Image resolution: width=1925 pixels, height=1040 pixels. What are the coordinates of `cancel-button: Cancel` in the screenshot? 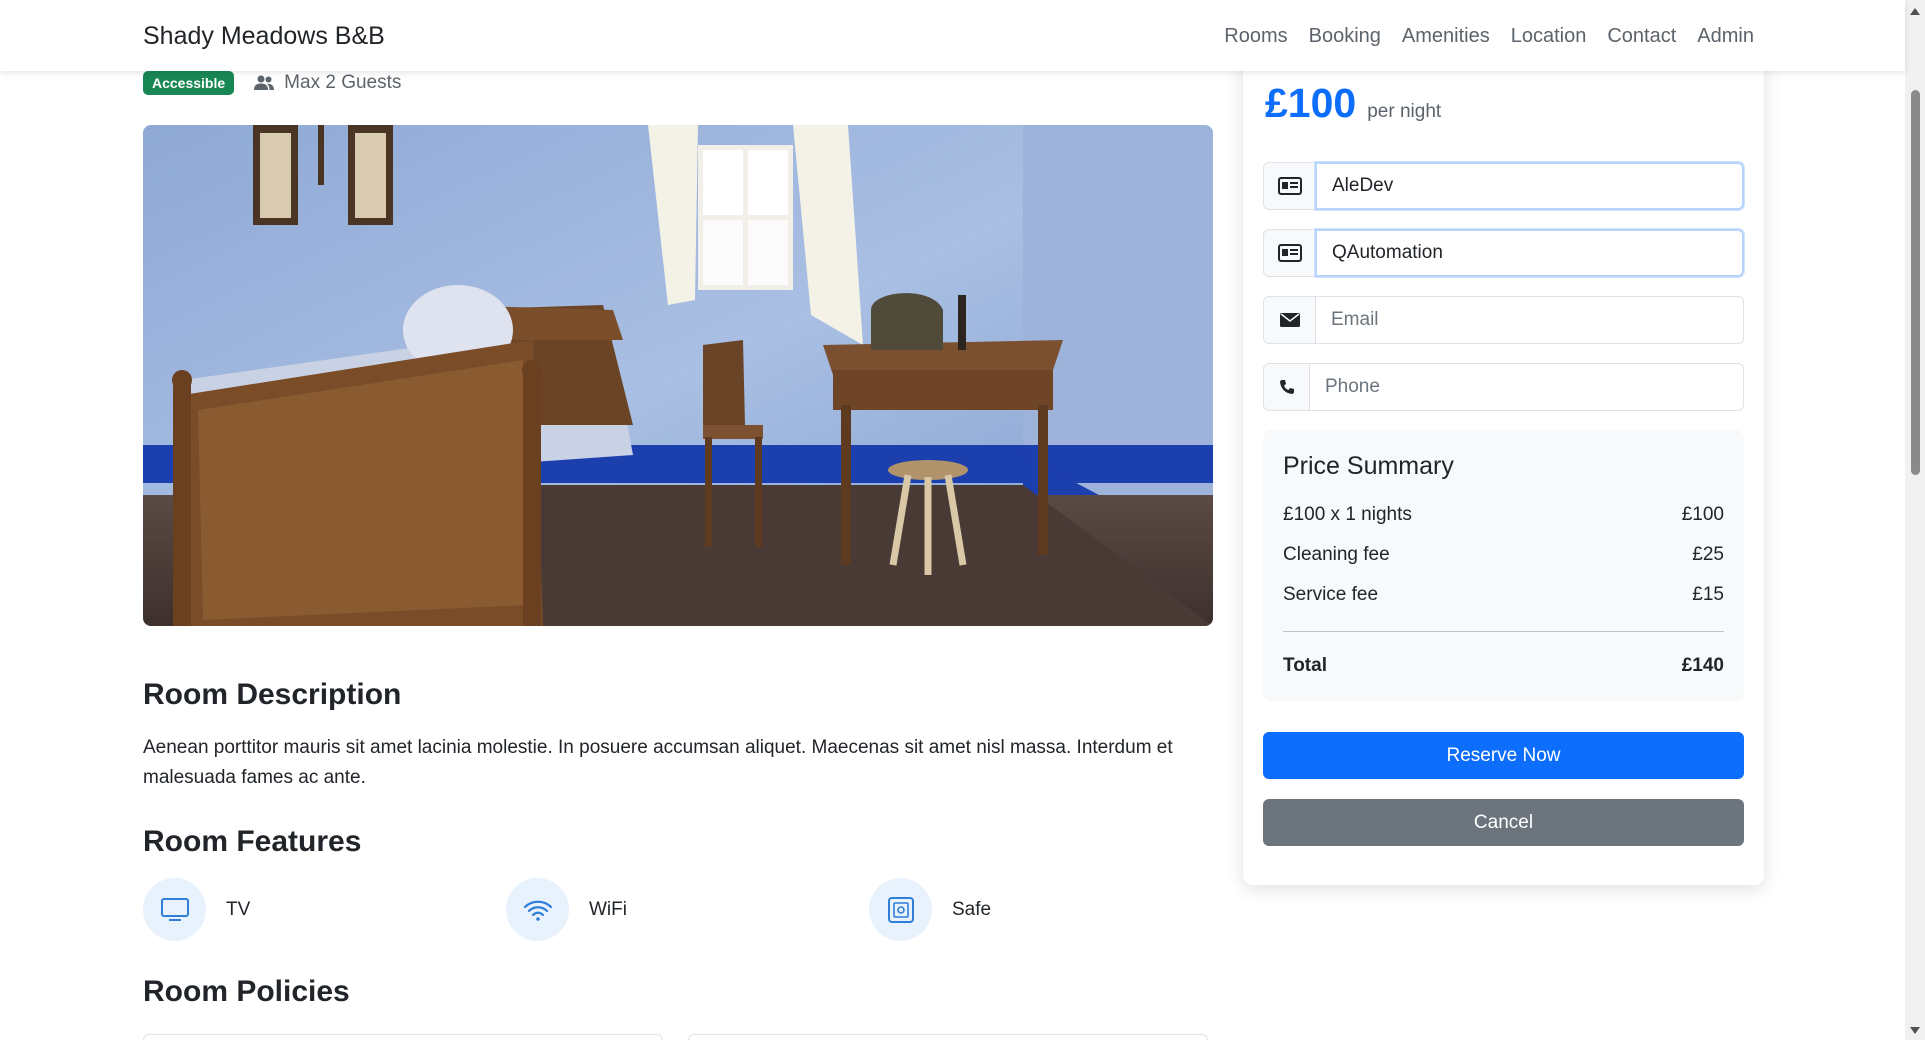 It's located at (1503, 822).